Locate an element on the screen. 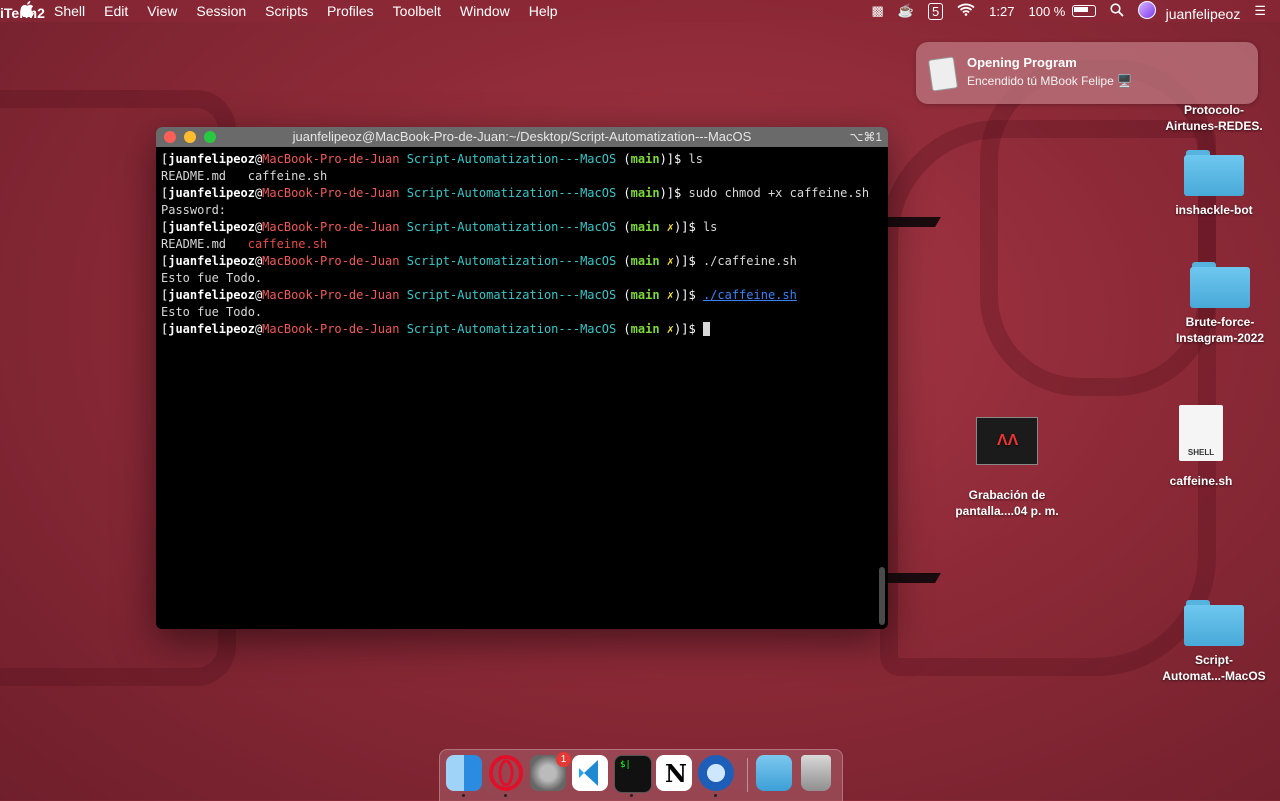 The width and height of the screenshot is (1280, 801). clock-time: 1:27 is located at coordinates (1001, 11).